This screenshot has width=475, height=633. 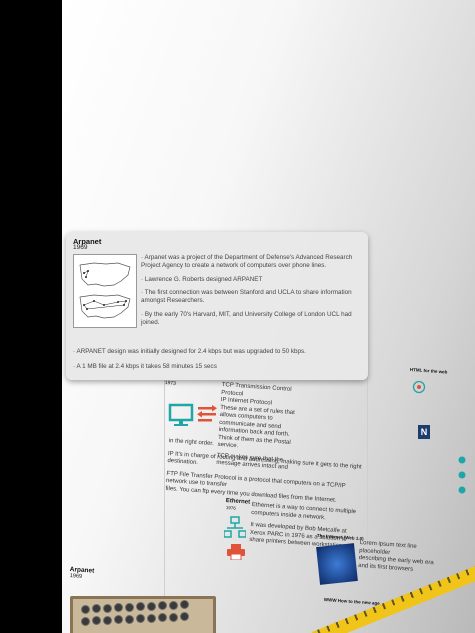 What do you see at coordinates (337, 564) in the screenshot?
I see `web-thumbnail` at bounding box center [337, 564].